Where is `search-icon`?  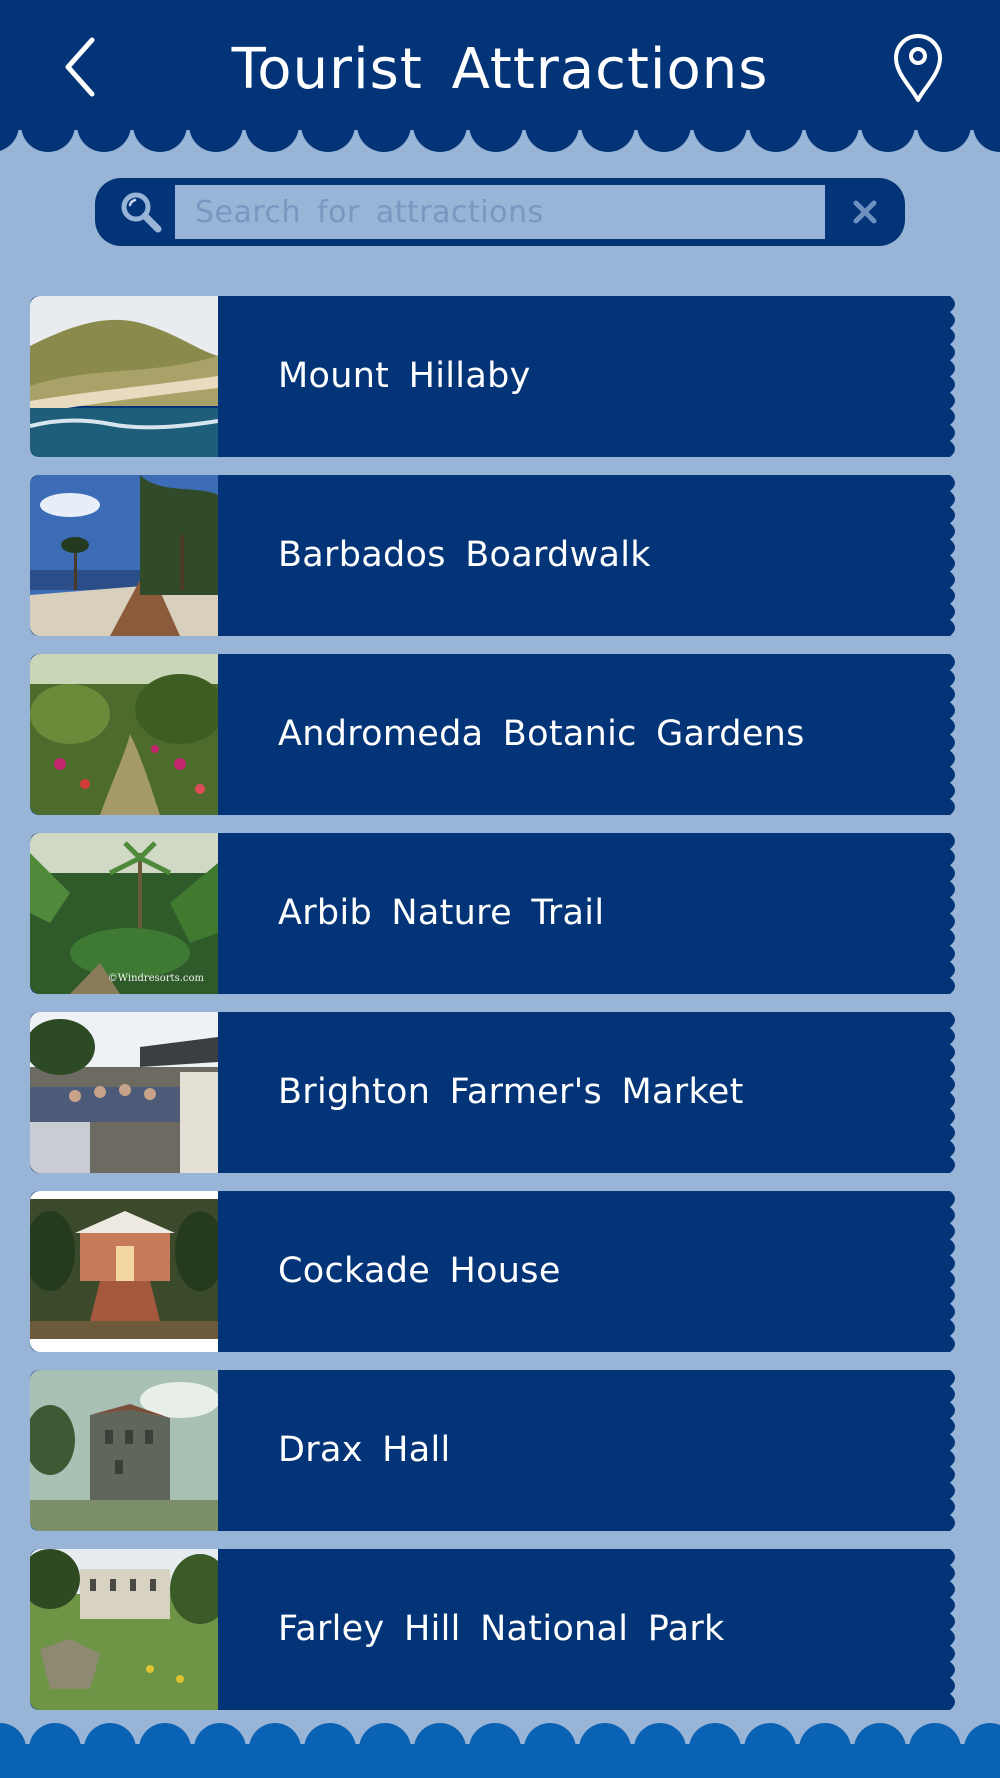 search-icon is located at coordinates (141, 212).